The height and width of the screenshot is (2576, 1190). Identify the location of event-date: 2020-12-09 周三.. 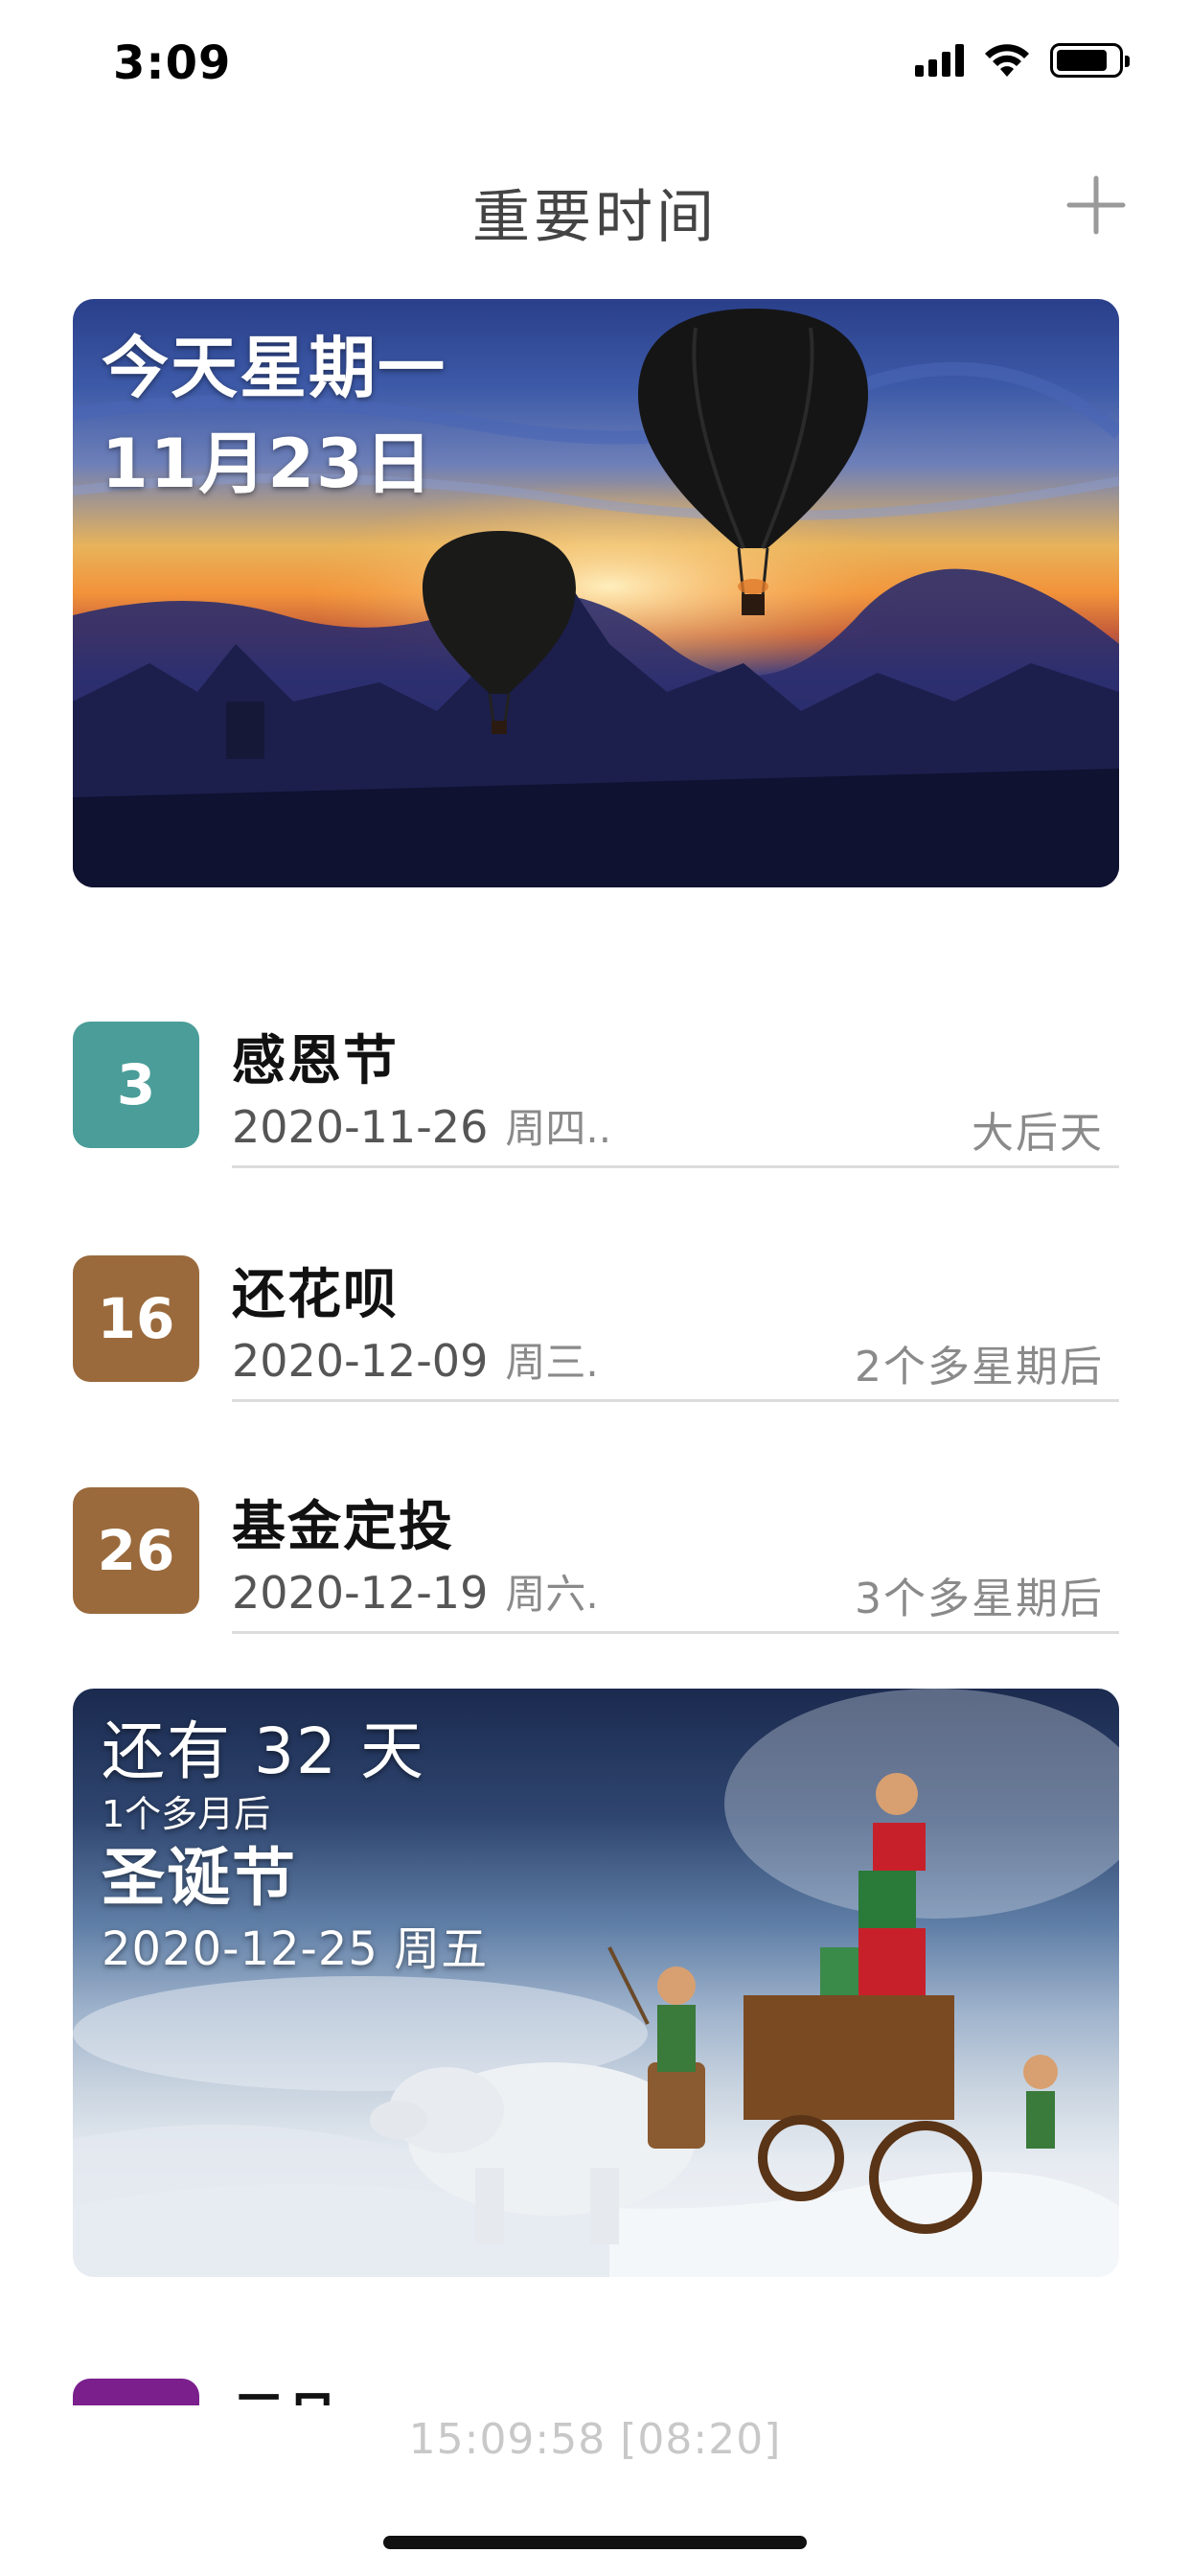
(416, 1359).